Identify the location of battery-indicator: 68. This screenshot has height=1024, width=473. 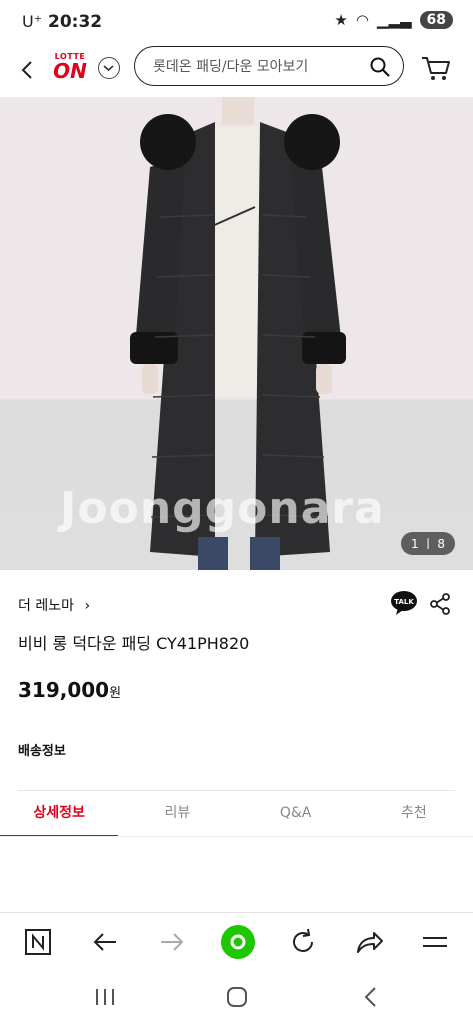
(436, 20).